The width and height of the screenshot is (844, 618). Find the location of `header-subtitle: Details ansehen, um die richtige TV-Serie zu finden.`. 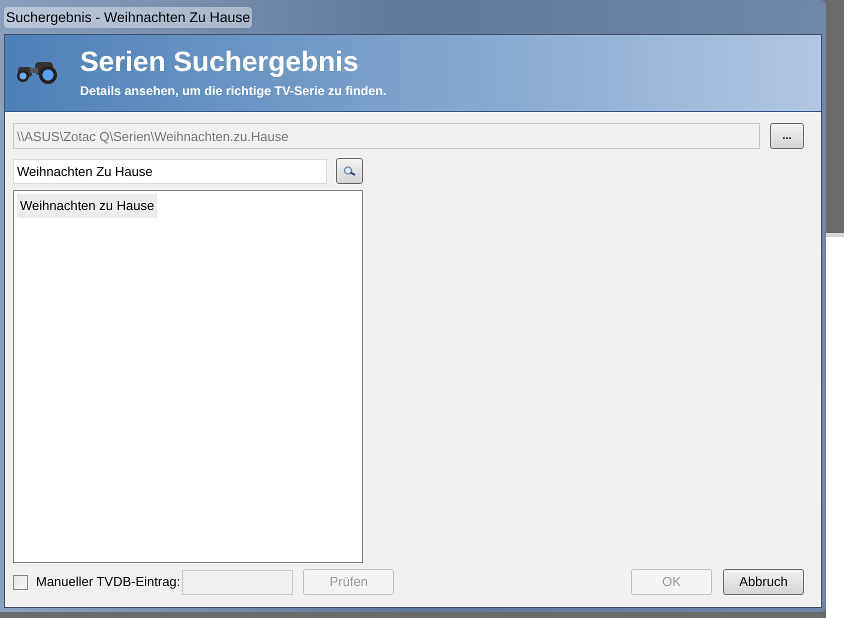

header-subtitle: Details ansehen, um die richtige TV-Serie zu finden. is located at coordinates (233, 91).